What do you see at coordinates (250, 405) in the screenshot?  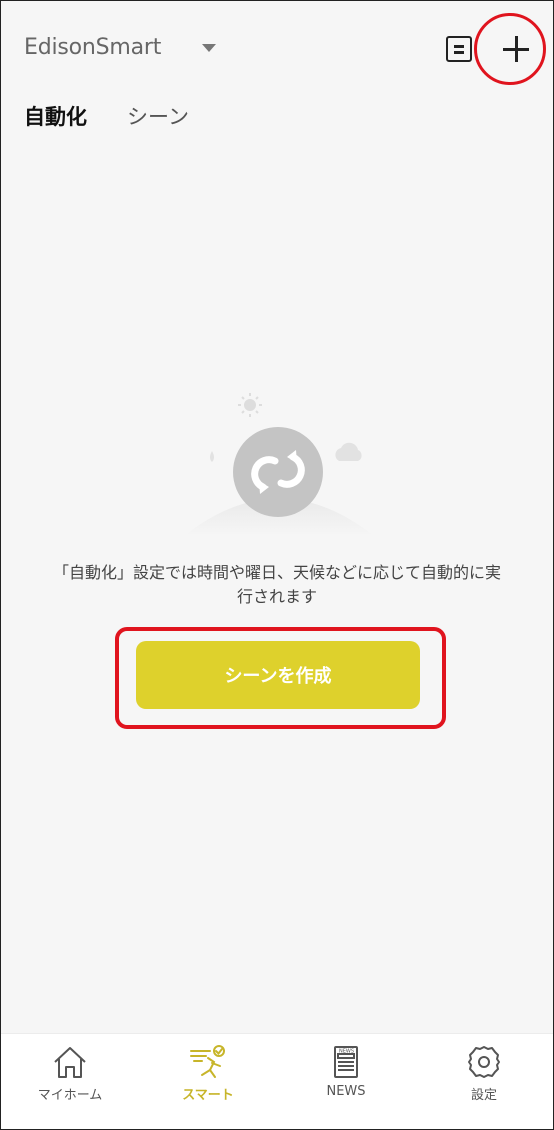 I see `sun-icon` at bounding box center [250, 405].